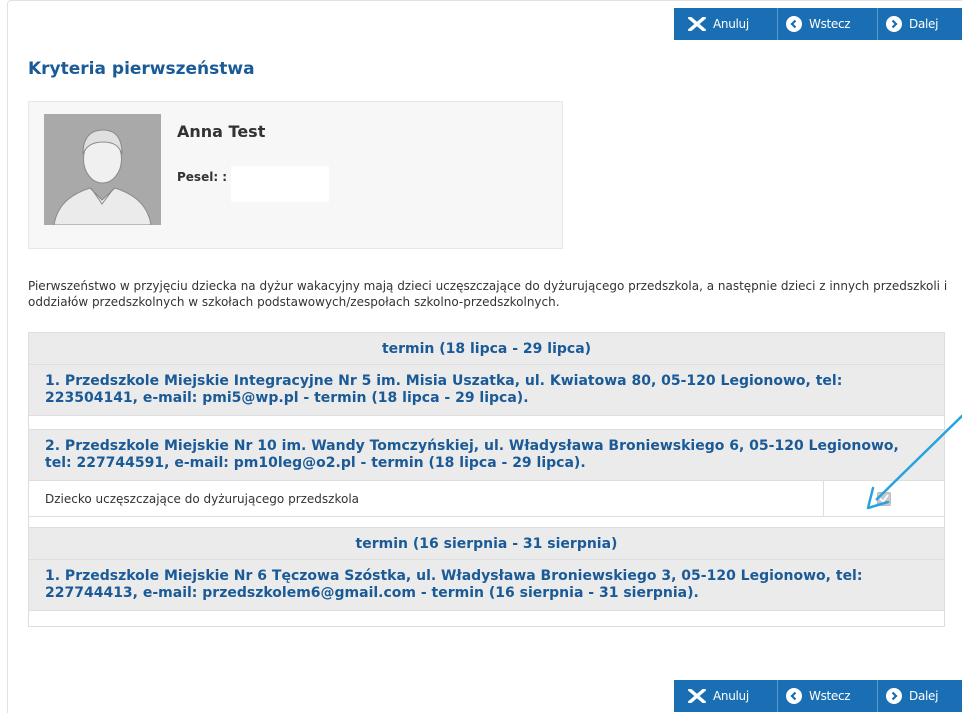 This screenshot has height=713, width=962. What do you see at coordinates (914, 462) in the screenshot?
I see `annotation-arrow-icon` at bounding box center [914, 462].